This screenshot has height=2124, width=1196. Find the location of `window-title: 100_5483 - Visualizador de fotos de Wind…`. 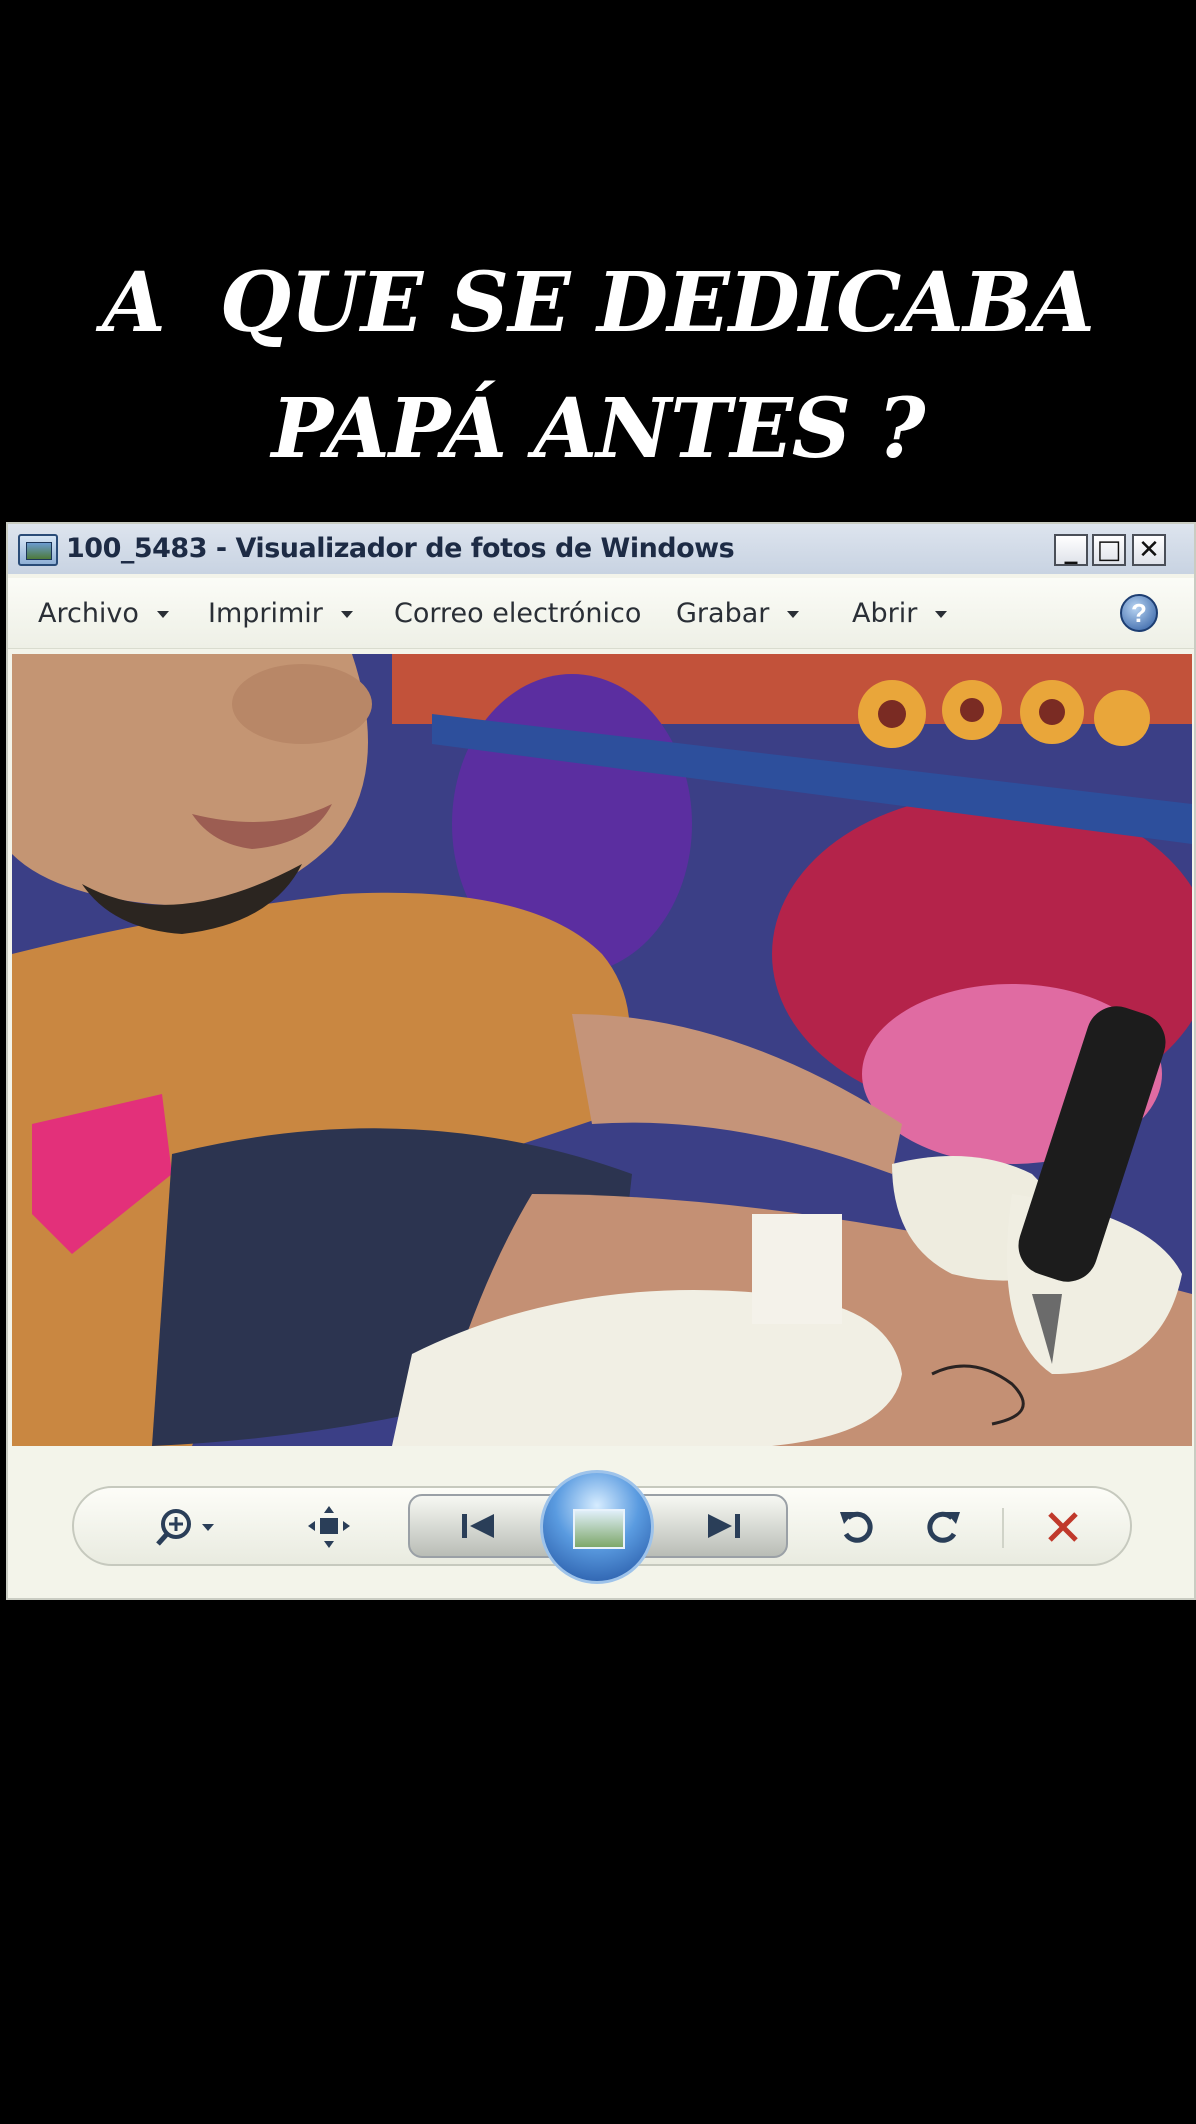

window-title: 100_5483 - Visualizador de fotos de Wind… is located at coordinates (400, 548).